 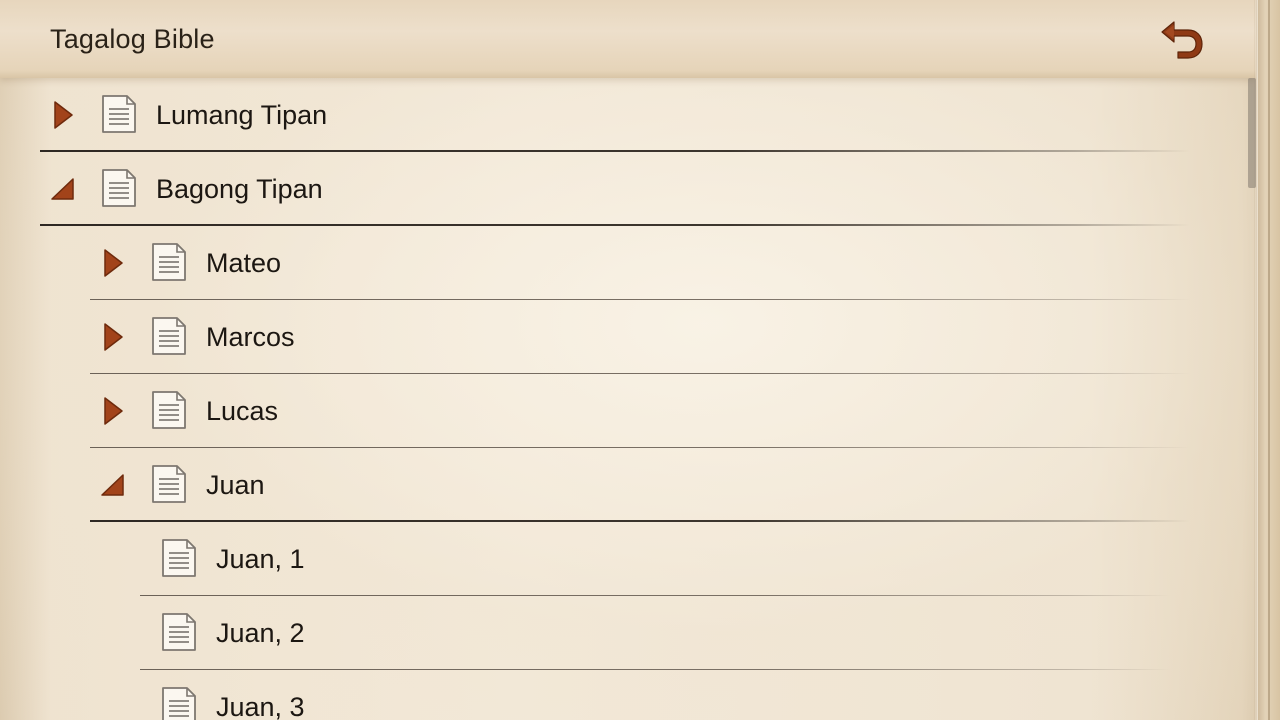 I want to click on tree-item-label: Lumang Tipan, so click(x=242, y=115).